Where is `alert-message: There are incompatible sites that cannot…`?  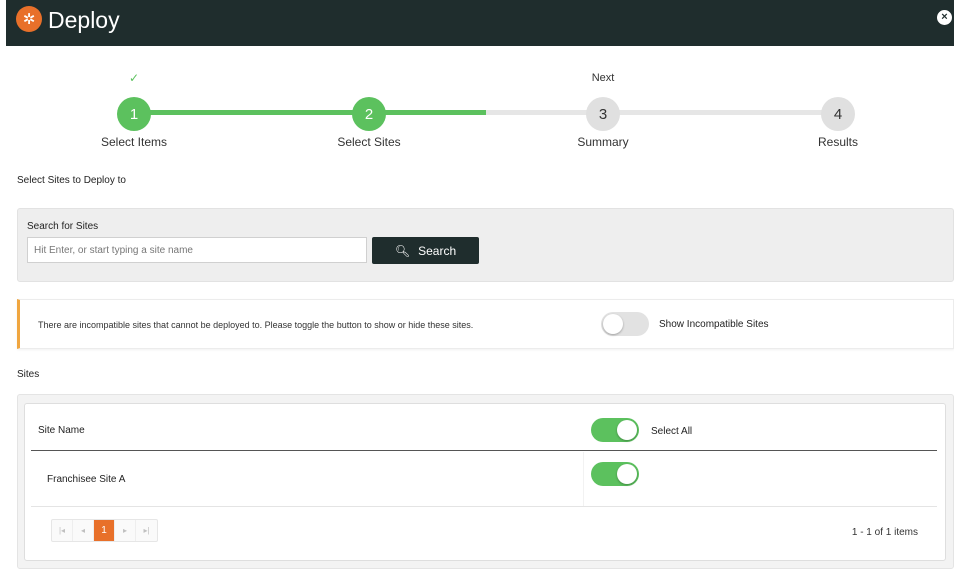 alert-message: There are incompatible sites that cannot… is located at coordinates (256, 325).